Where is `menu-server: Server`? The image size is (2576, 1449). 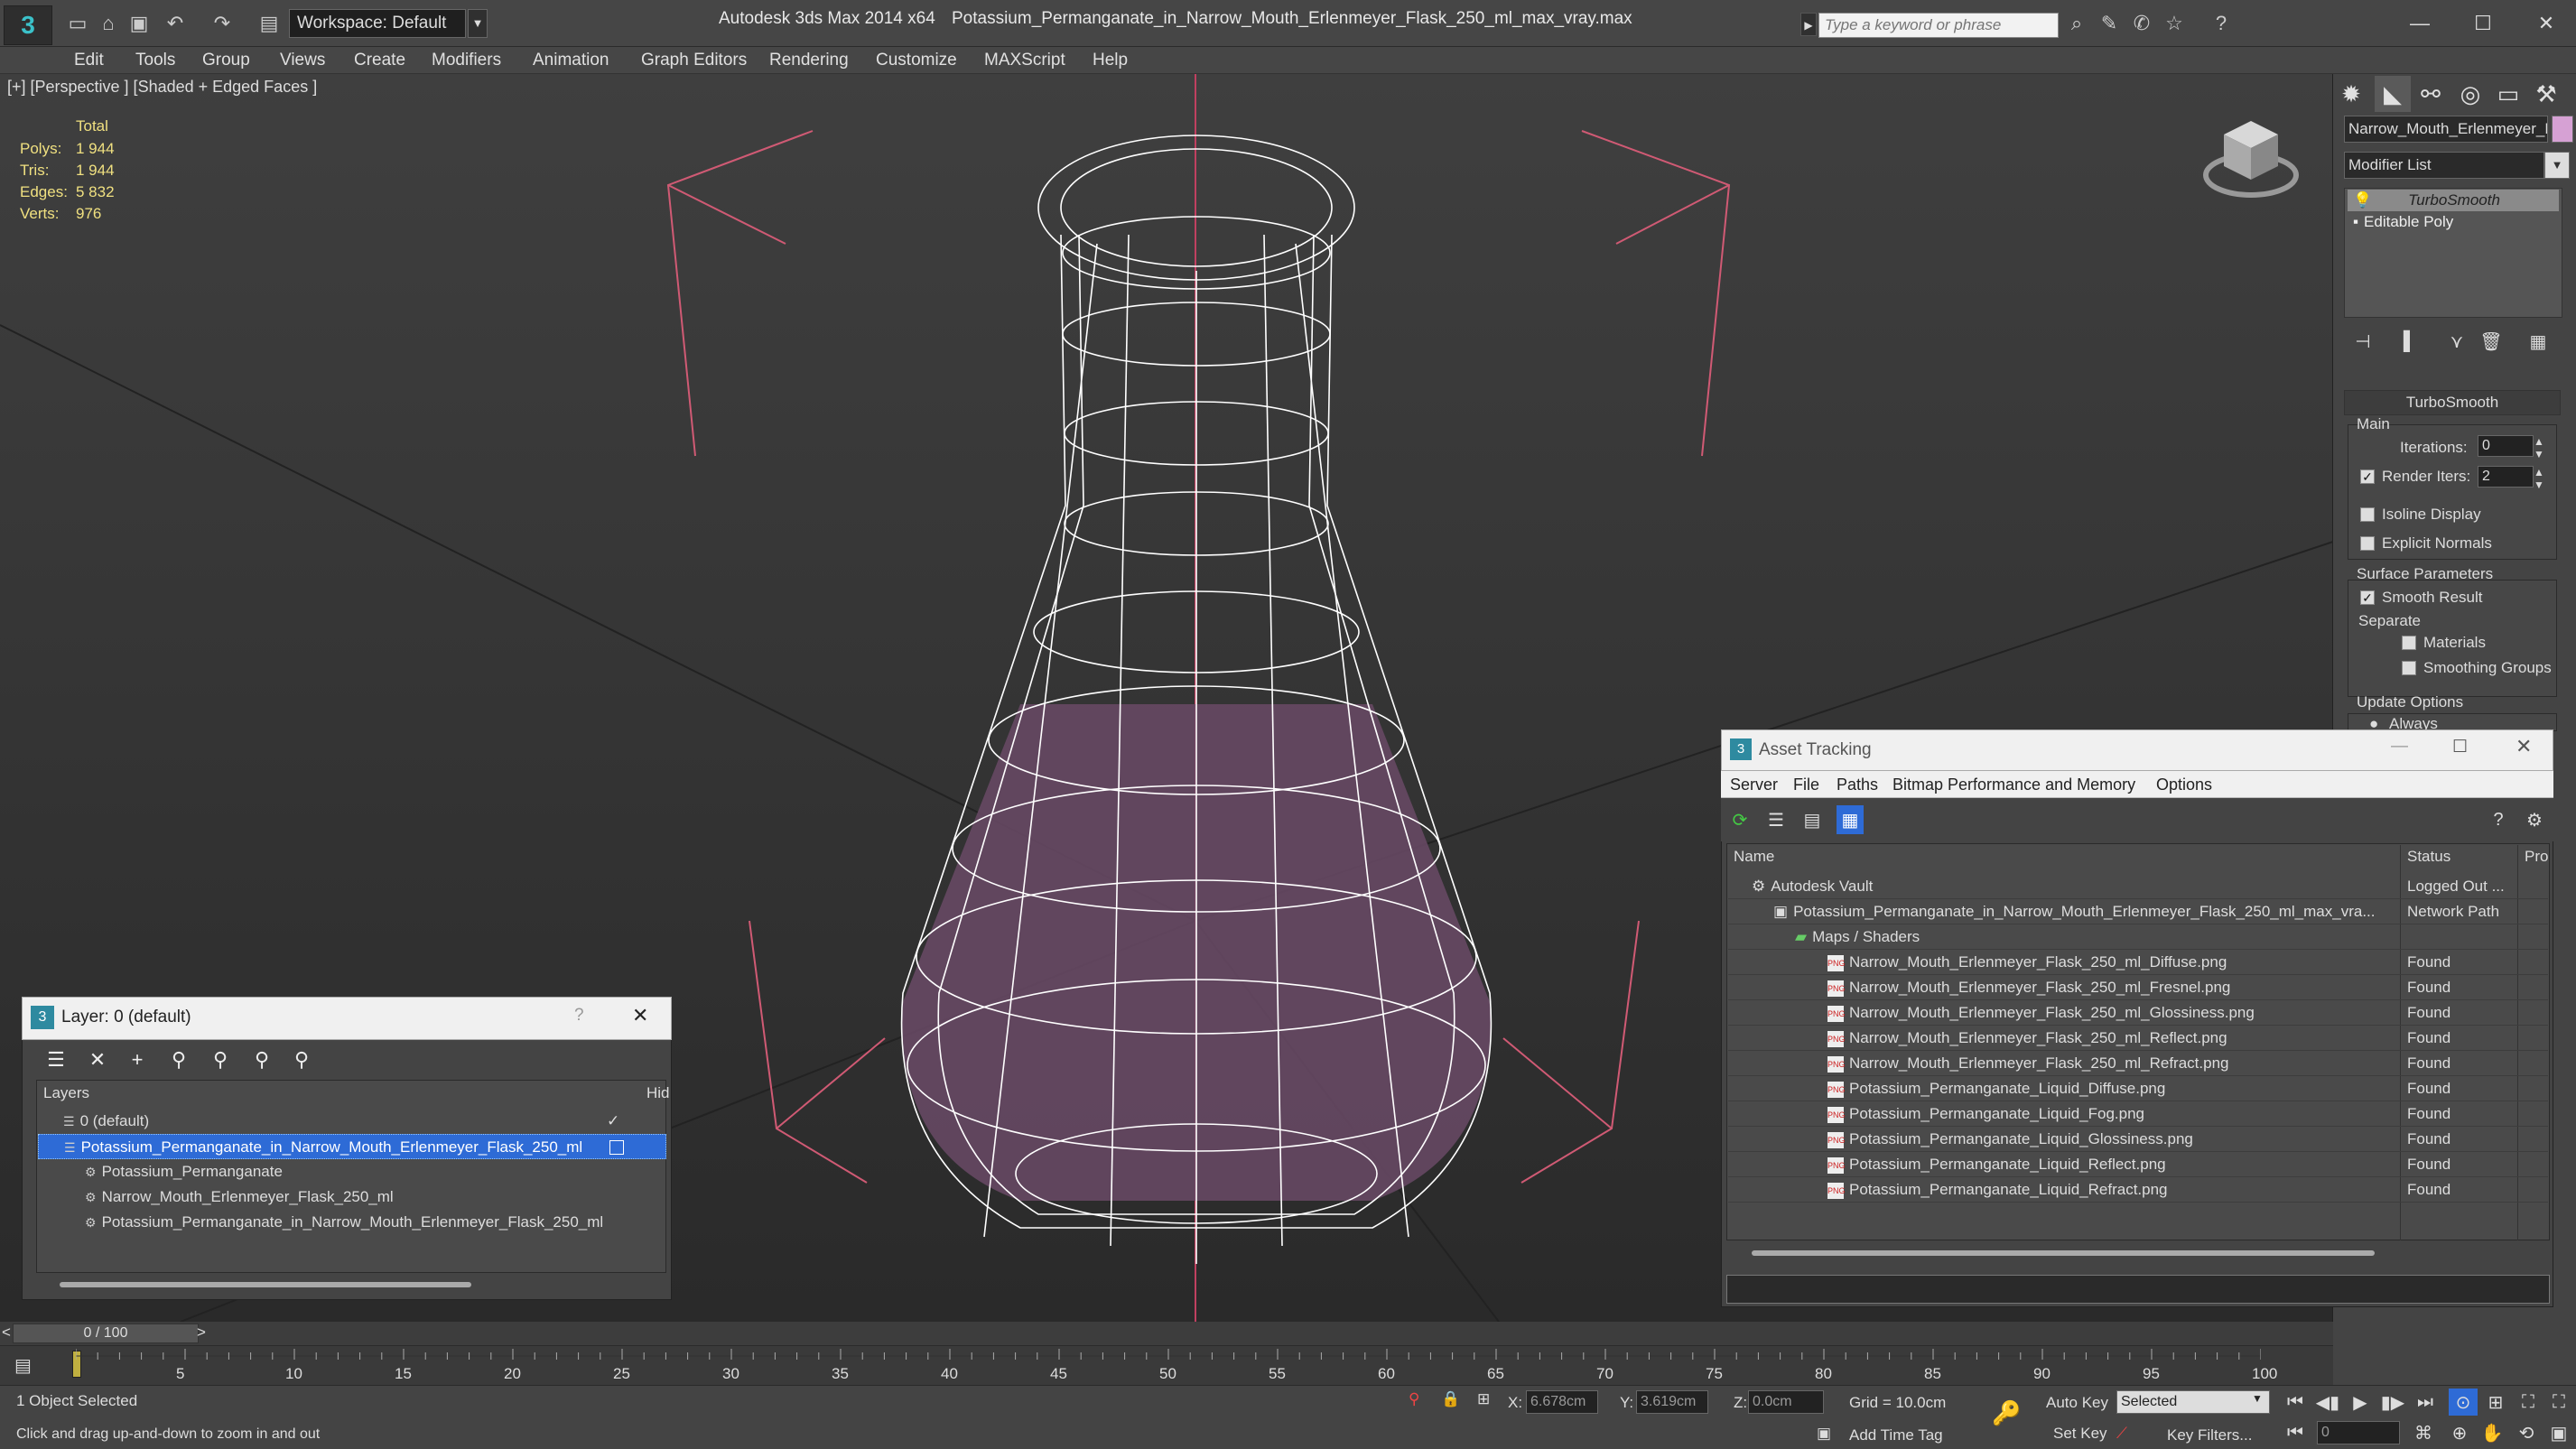
menu-server: Server is located at coordinates (1754, 784).